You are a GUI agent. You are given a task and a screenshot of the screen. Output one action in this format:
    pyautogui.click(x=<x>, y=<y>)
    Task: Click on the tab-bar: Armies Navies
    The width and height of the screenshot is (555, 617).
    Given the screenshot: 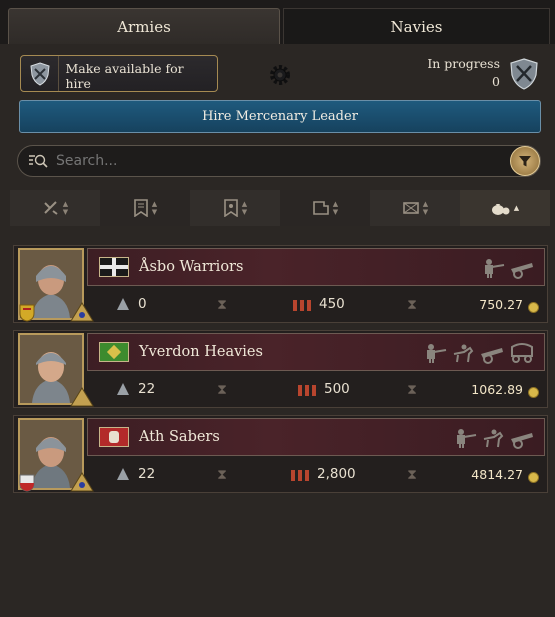 What is the action you would take?
    pyautogui.click(x=277, y=22)
    